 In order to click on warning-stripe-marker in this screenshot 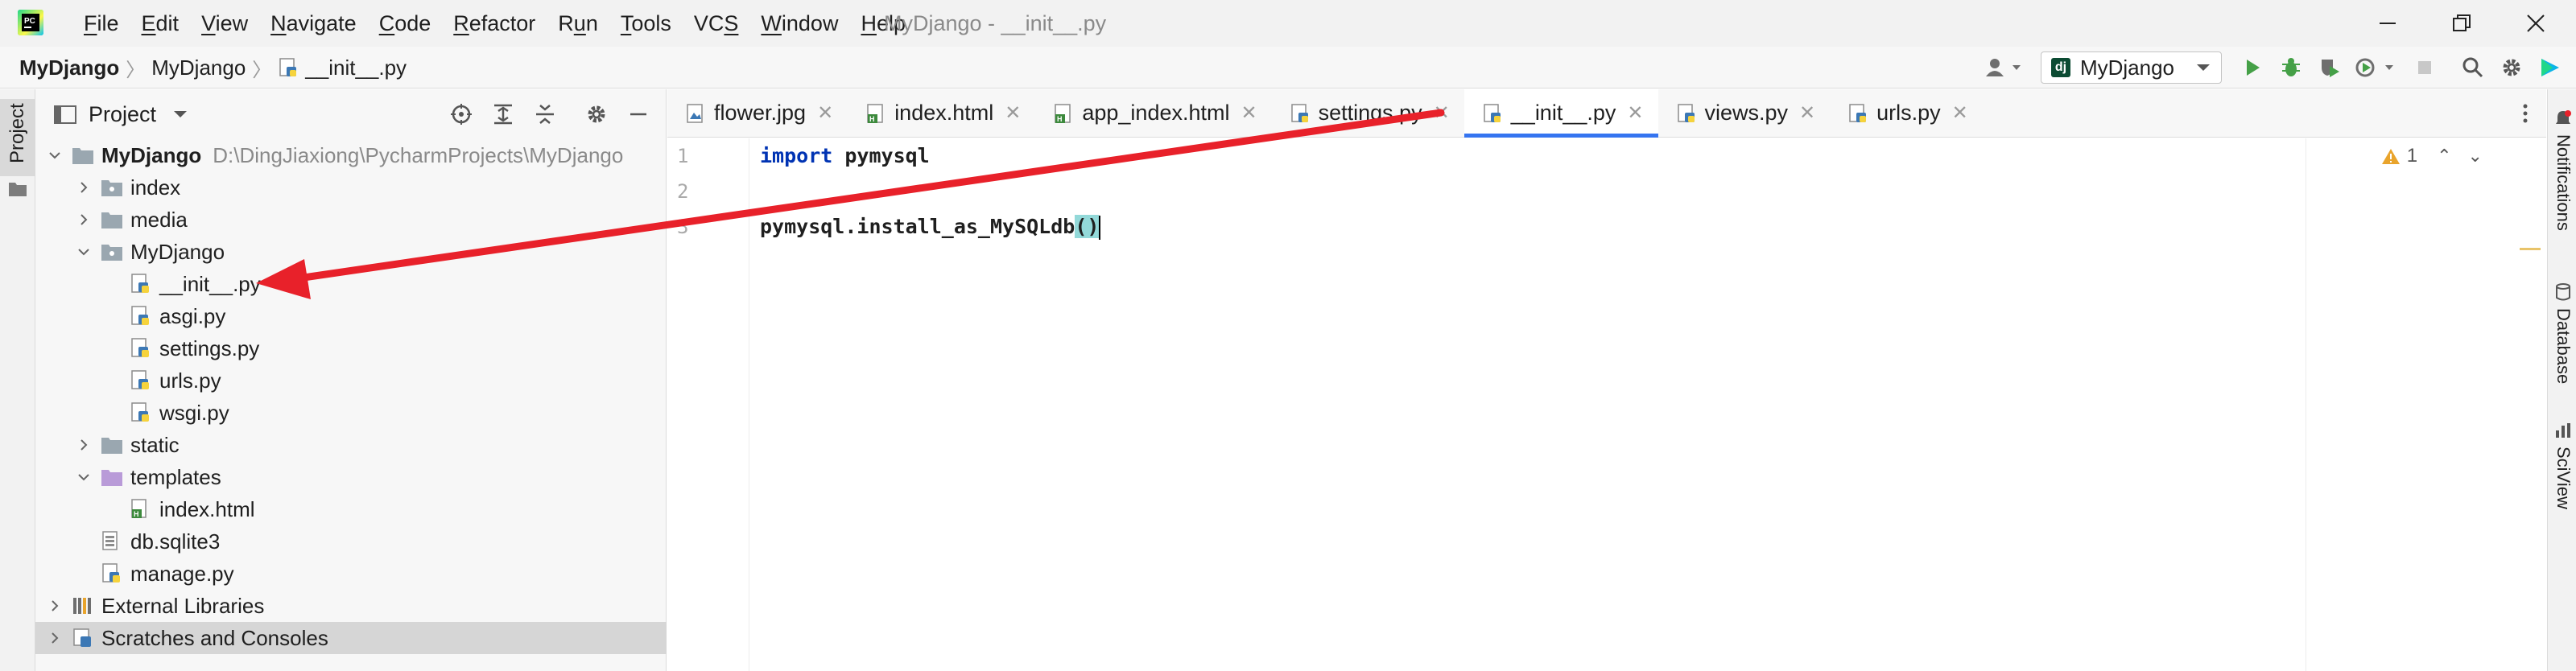, I will do `click(2530, 249)`.